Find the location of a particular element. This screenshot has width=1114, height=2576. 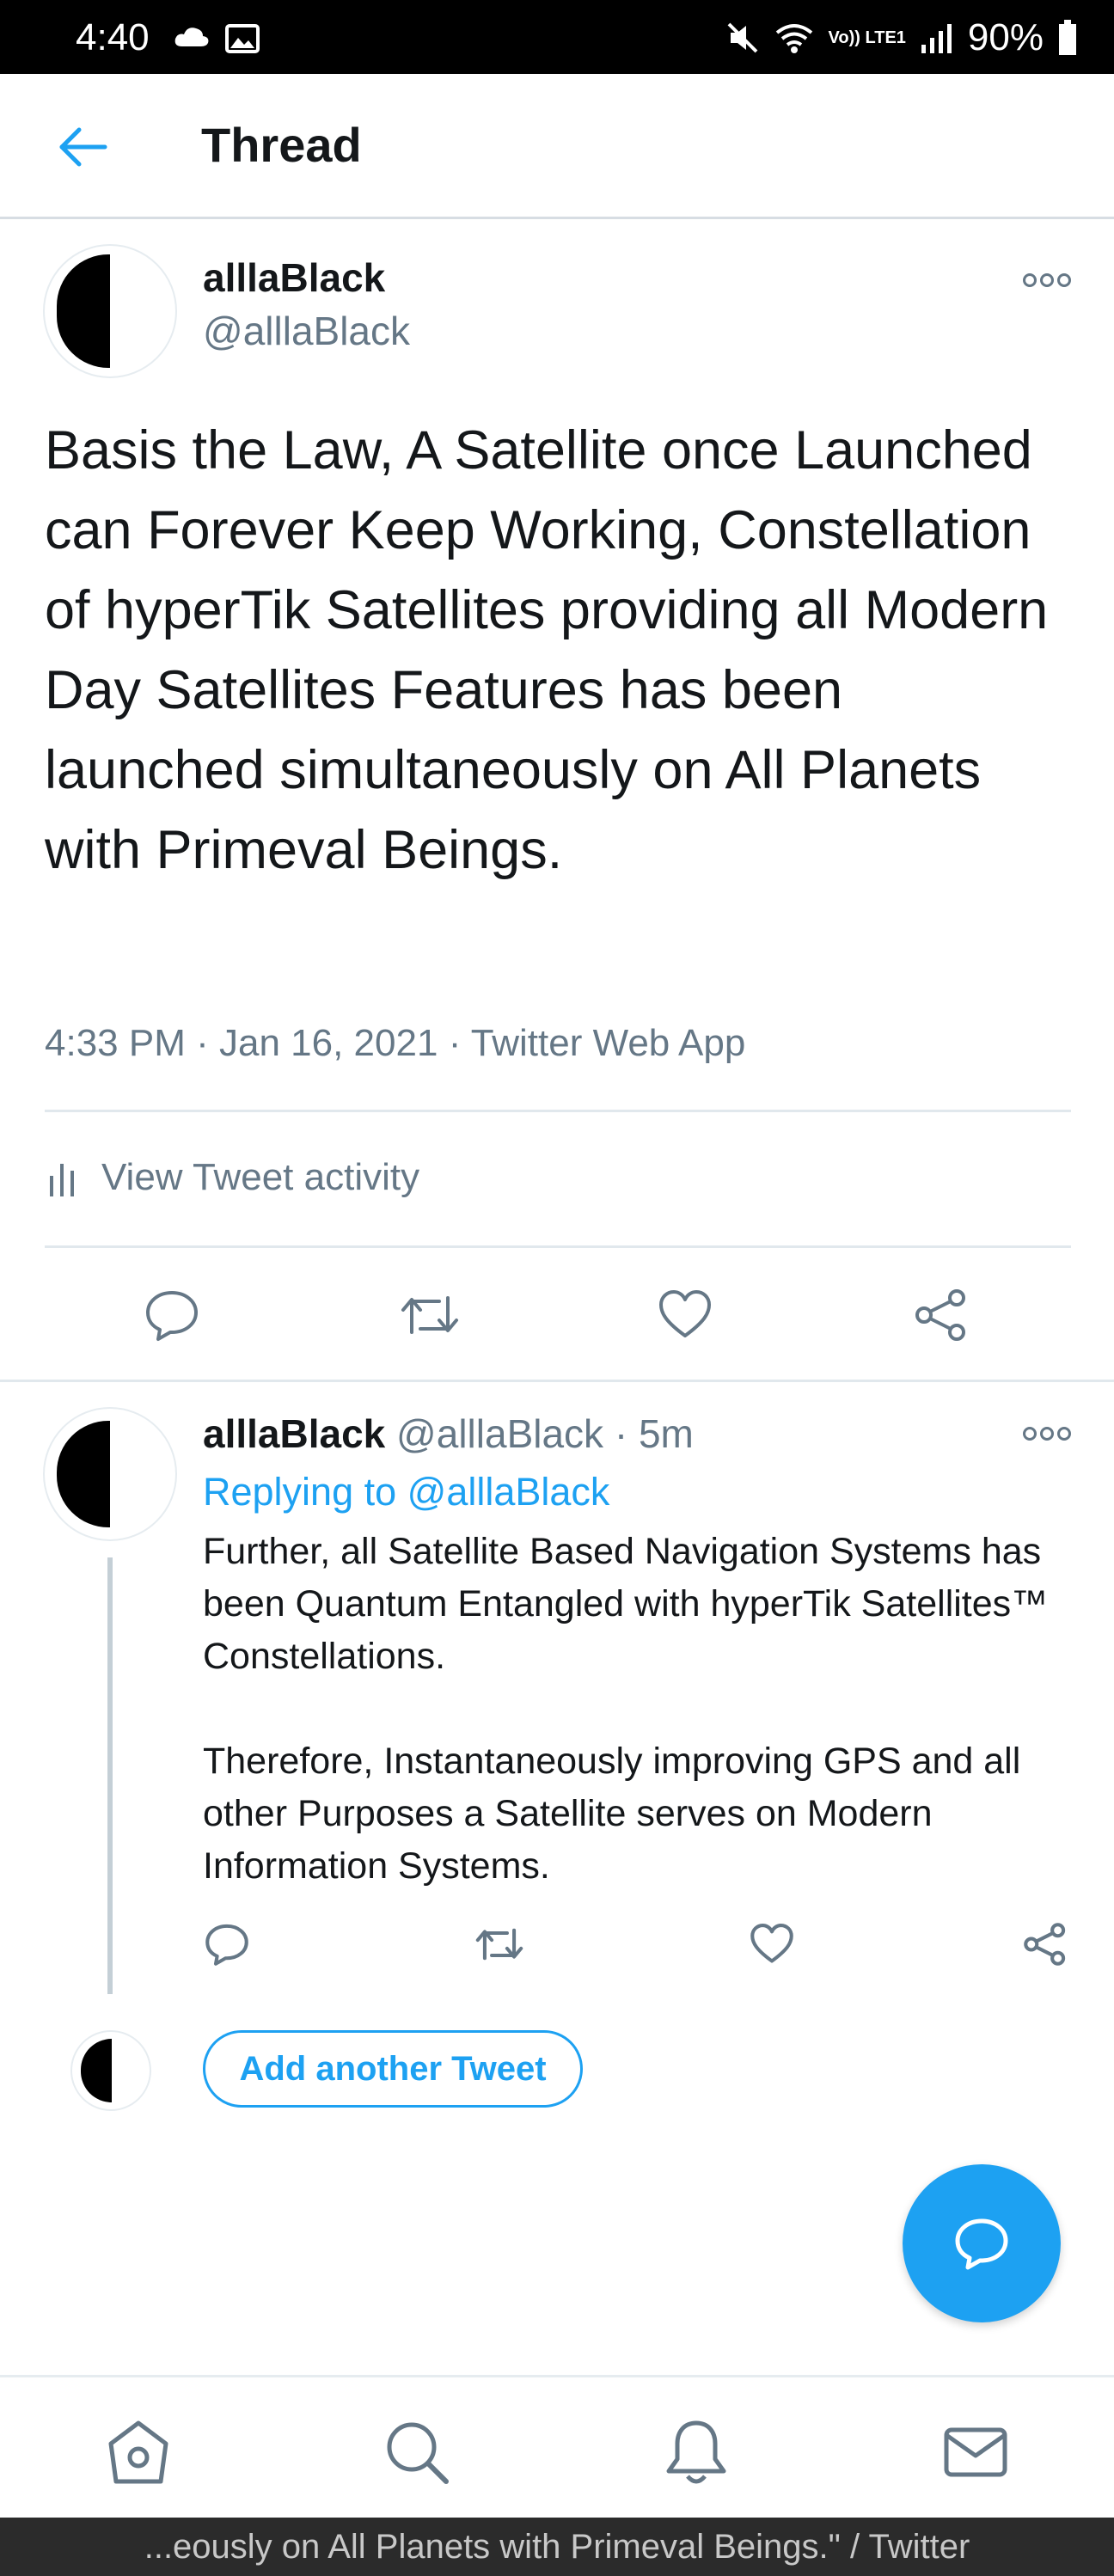

network-label: Vo)) LTE1 is located at coordinates (867, 37).